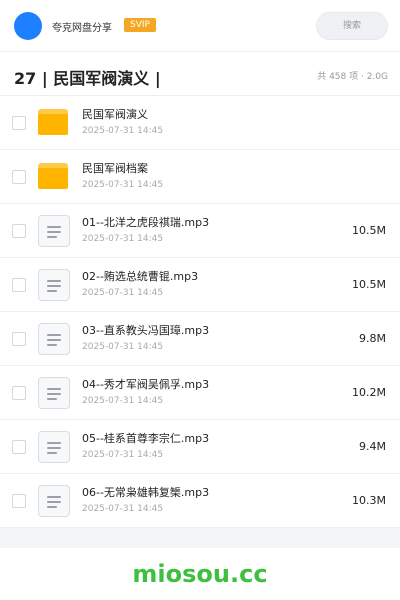 This screenshot has height=600, width=400. Describe the element at coordinates (352, 26) in the screenshot. I see `search-input: 搜索` at that location.